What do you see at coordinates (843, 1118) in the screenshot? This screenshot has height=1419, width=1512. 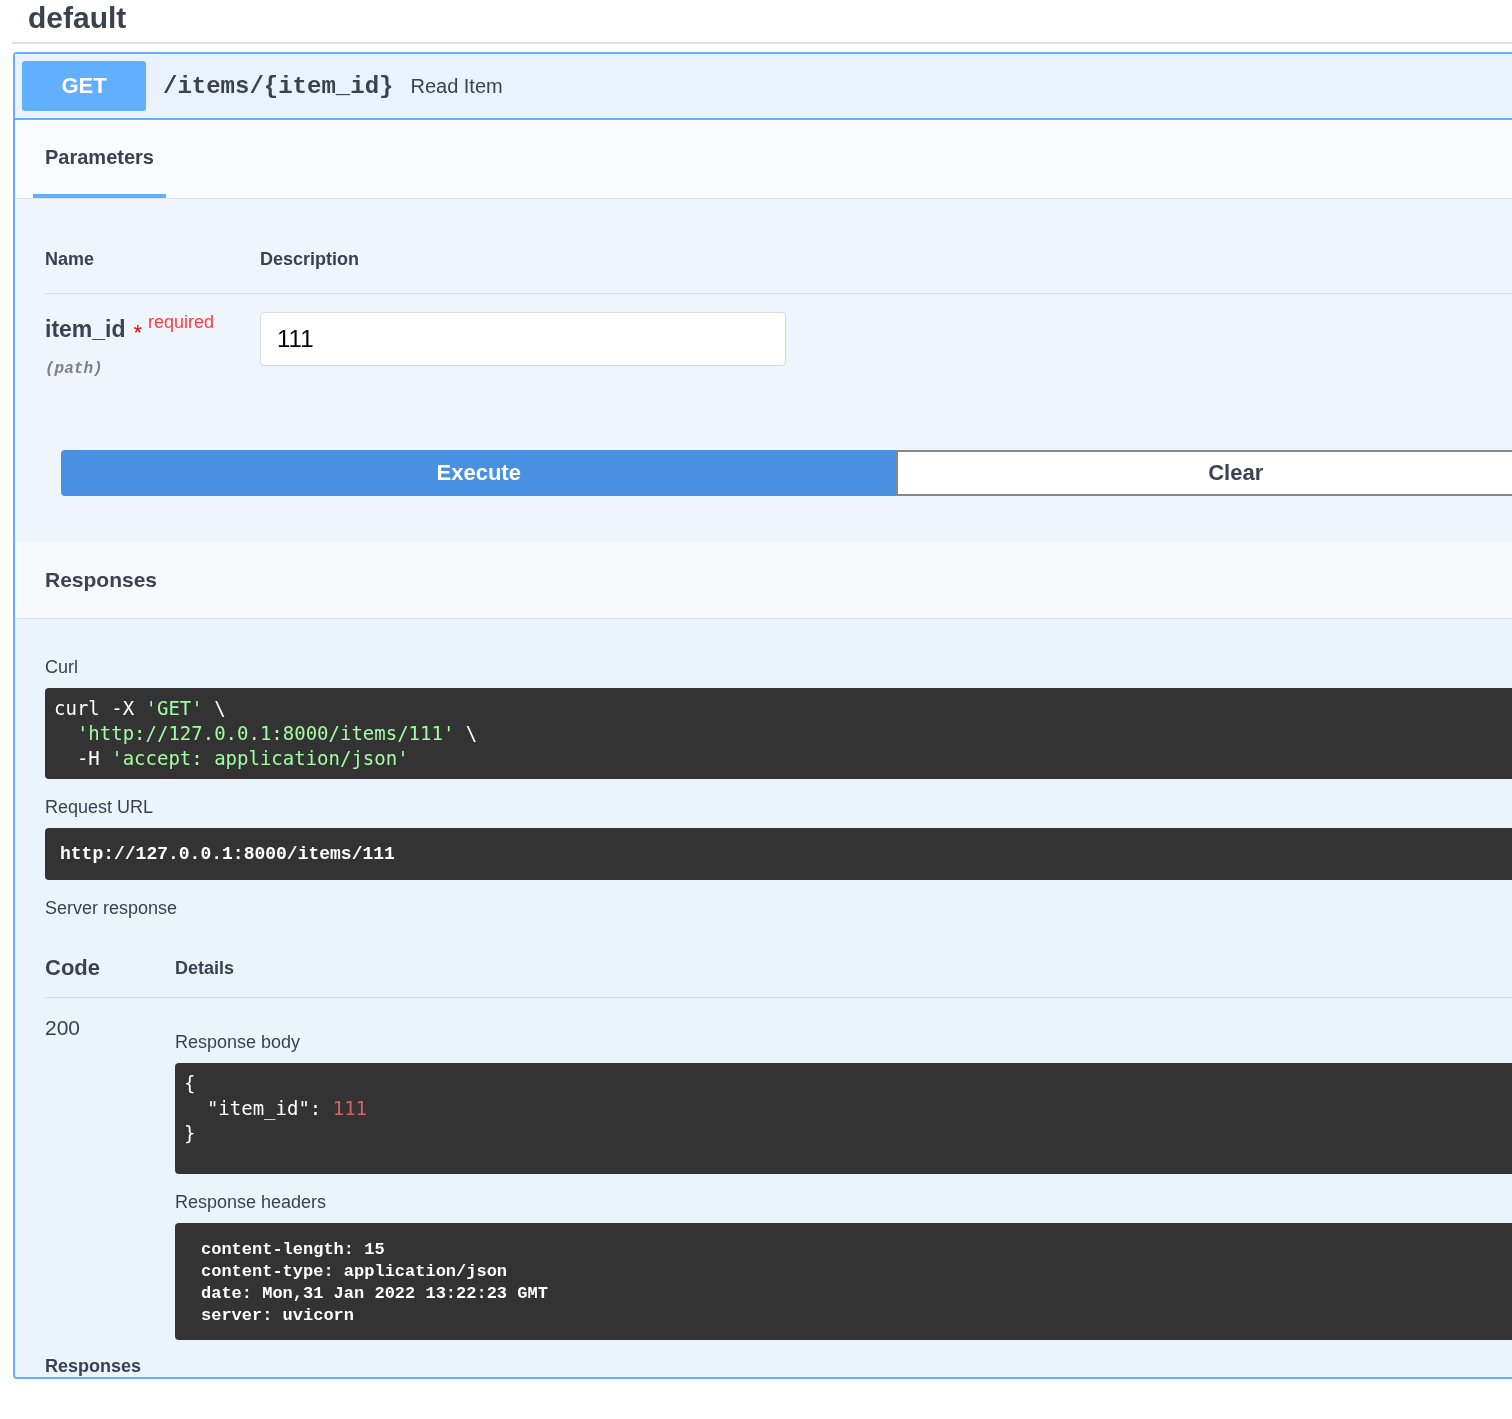 I see `response-body-block: { "item_id": 111 }` at bounding box center [843, 1118].